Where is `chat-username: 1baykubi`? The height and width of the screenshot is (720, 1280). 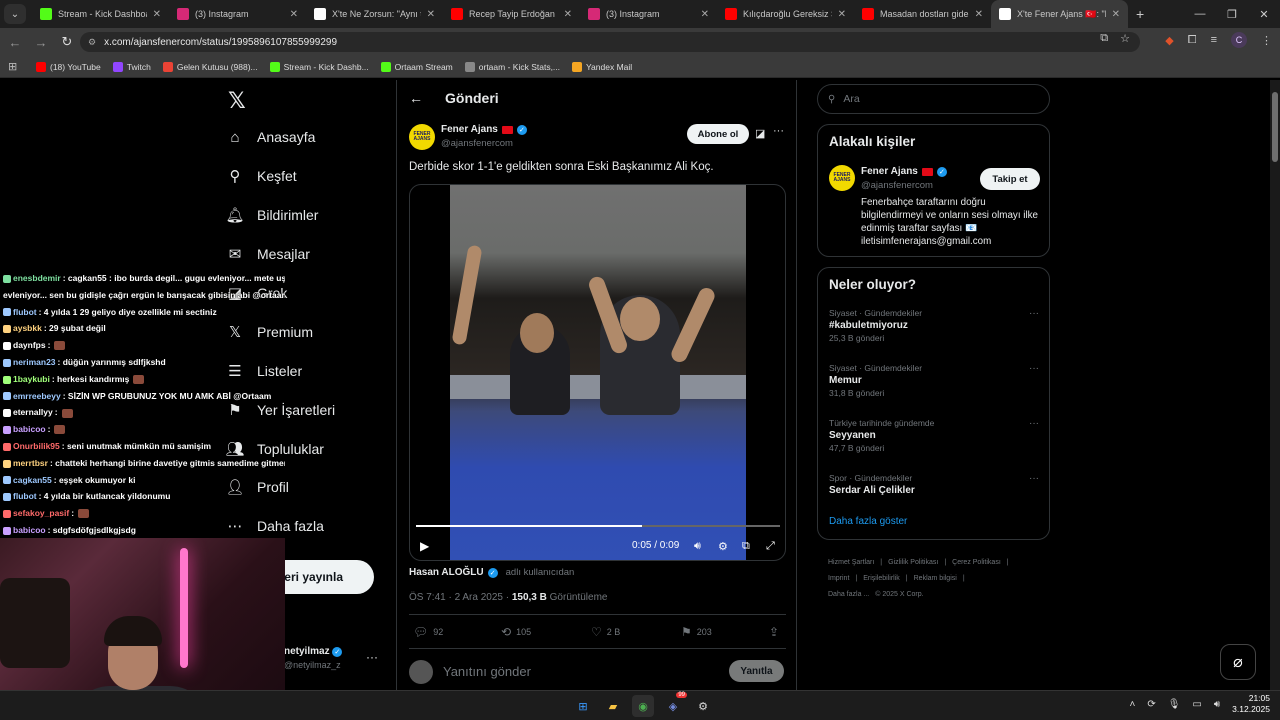
chat-username: 1baykubi is located at coordinates (31, 379).